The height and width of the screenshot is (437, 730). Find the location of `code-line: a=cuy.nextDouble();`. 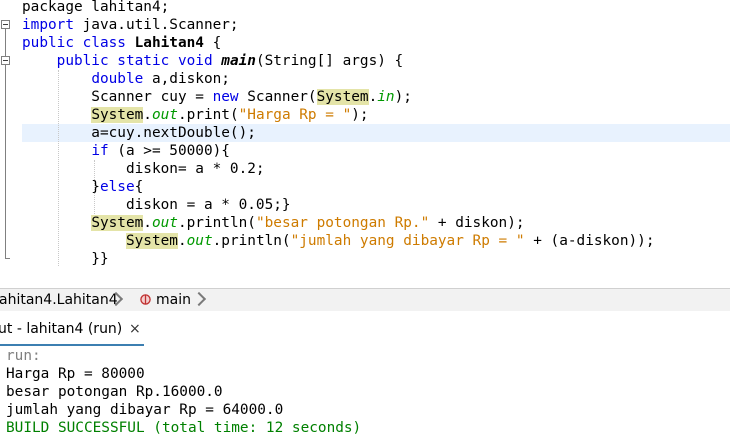

code-line: a=cuy.nextDouble(); is located at coordinates (139, 133).